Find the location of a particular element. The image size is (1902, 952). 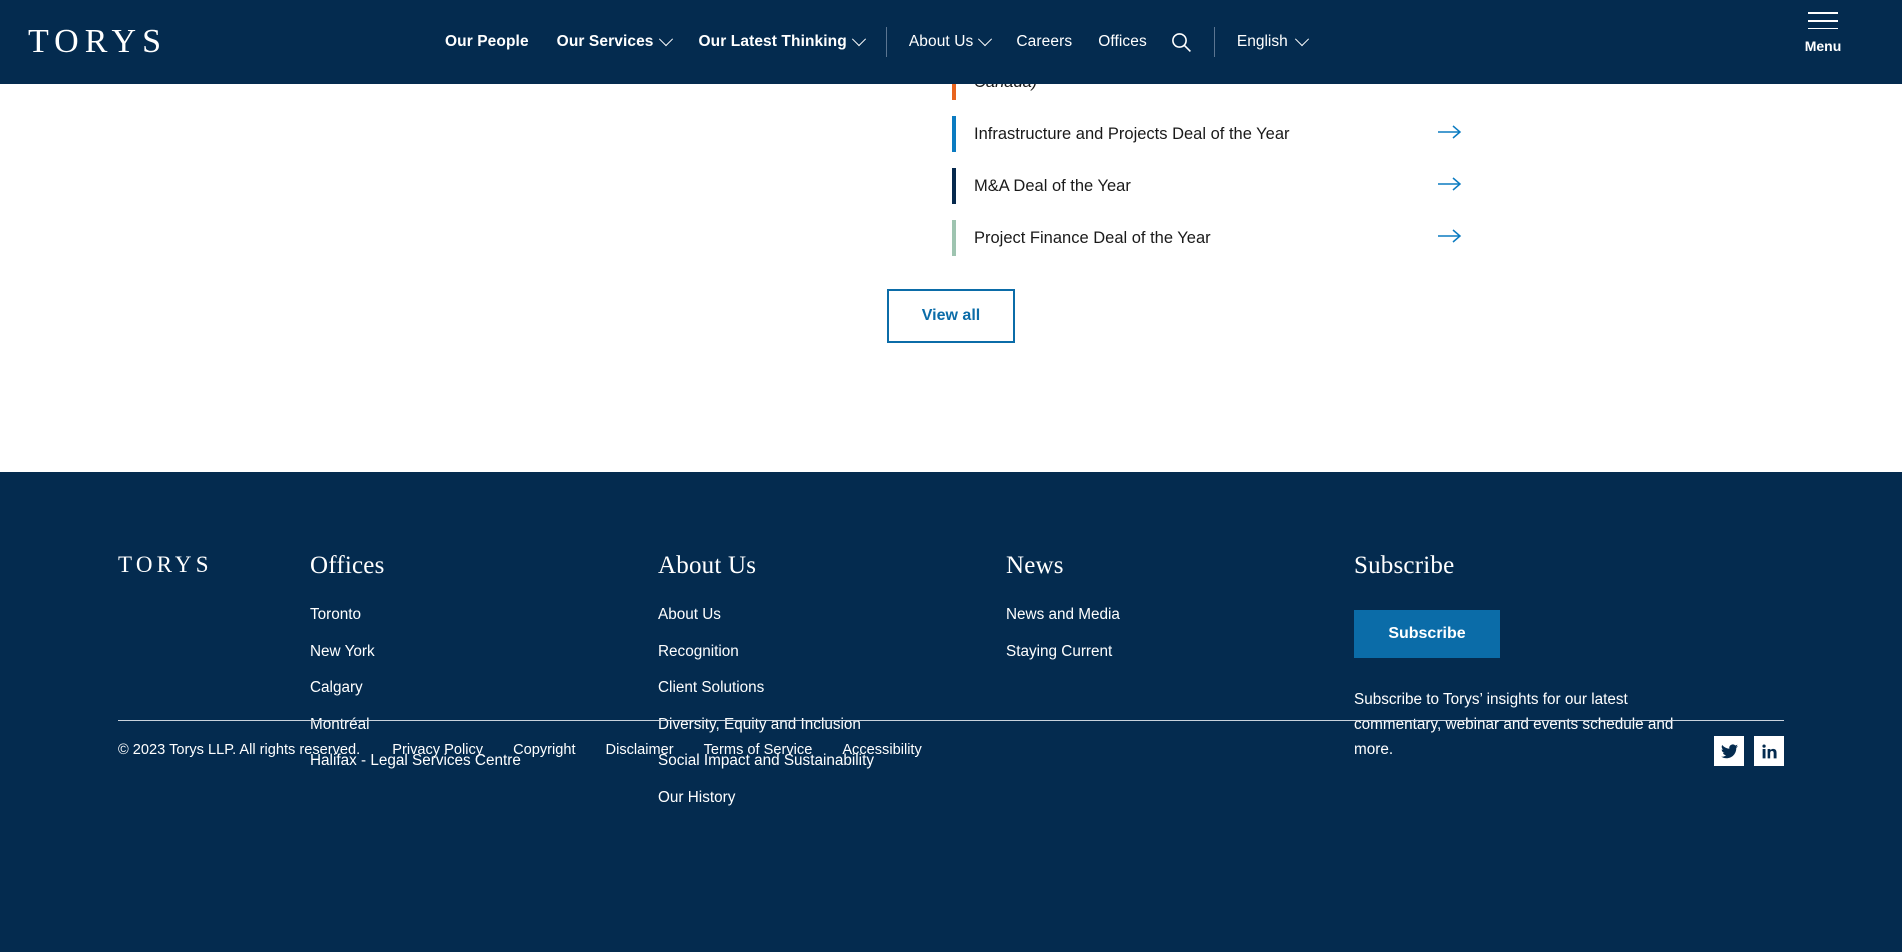

footer-link-news-and-media: News and Media is located at coordinates (1180, 615).